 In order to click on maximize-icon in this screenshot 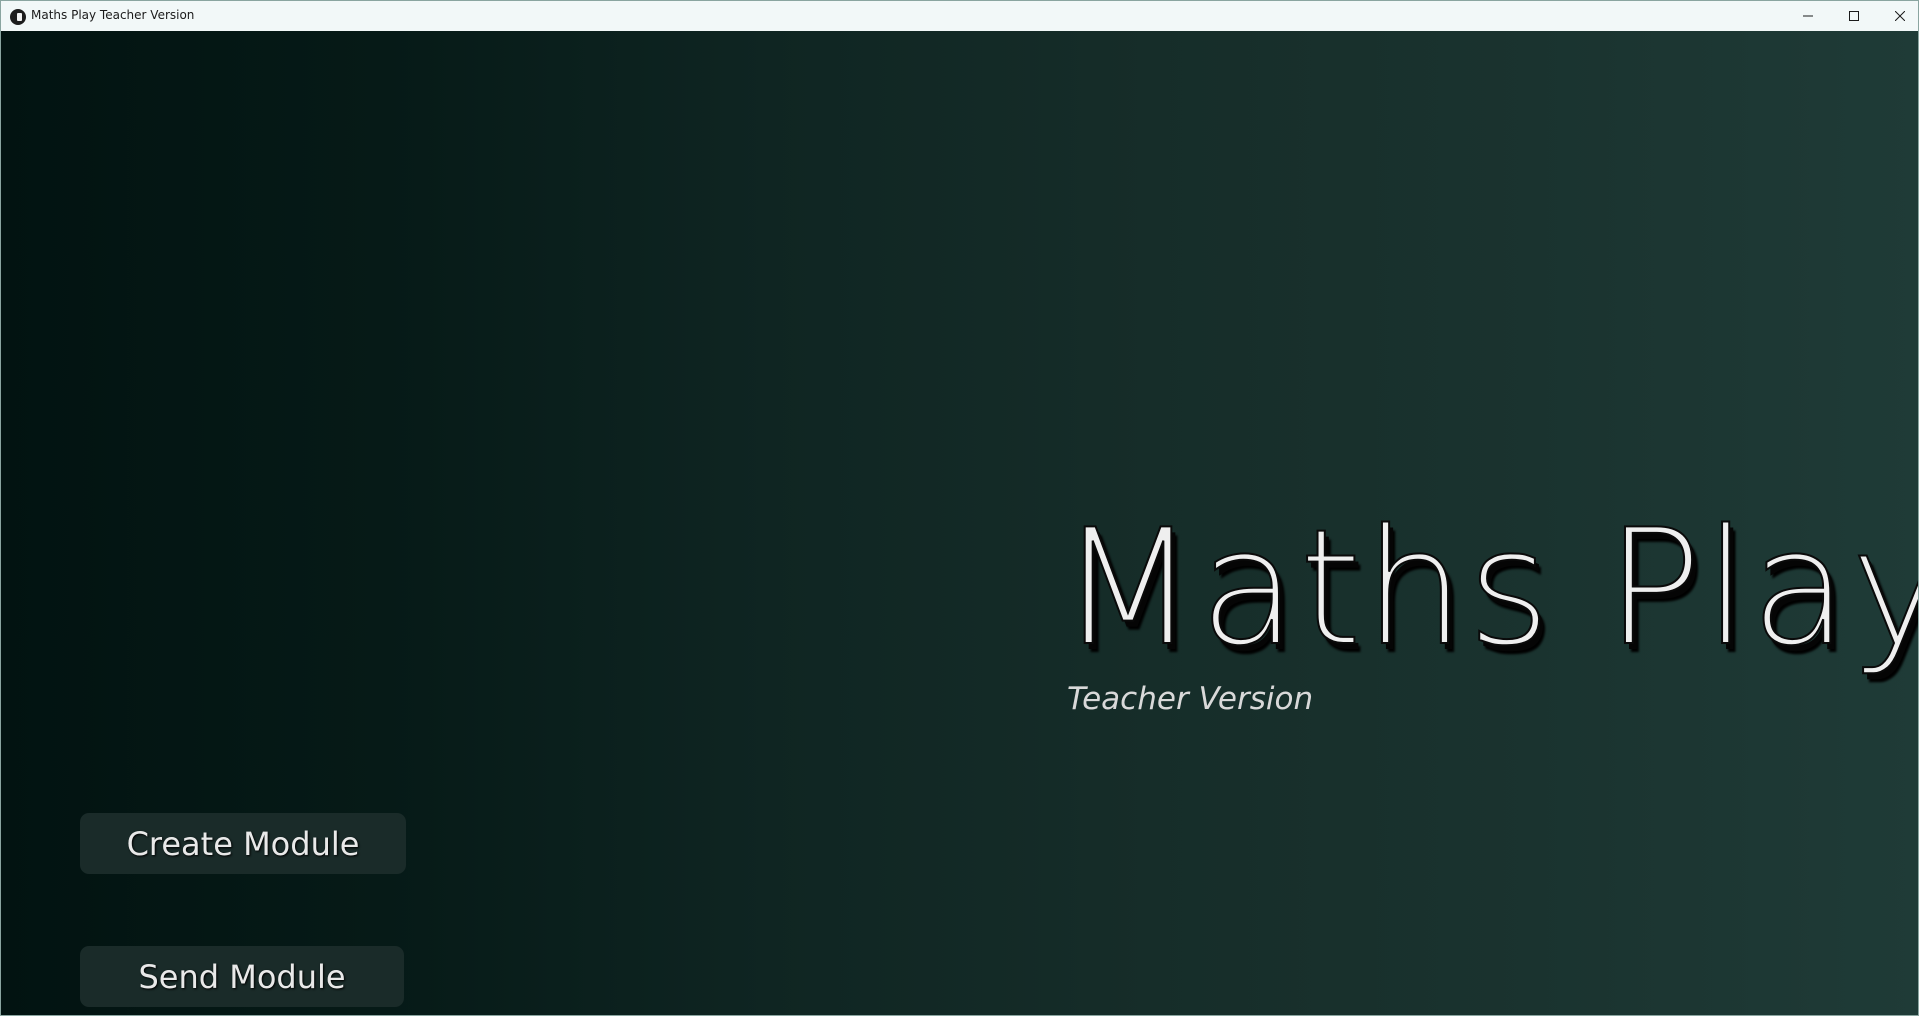, I will do `click(1854, 16)`.